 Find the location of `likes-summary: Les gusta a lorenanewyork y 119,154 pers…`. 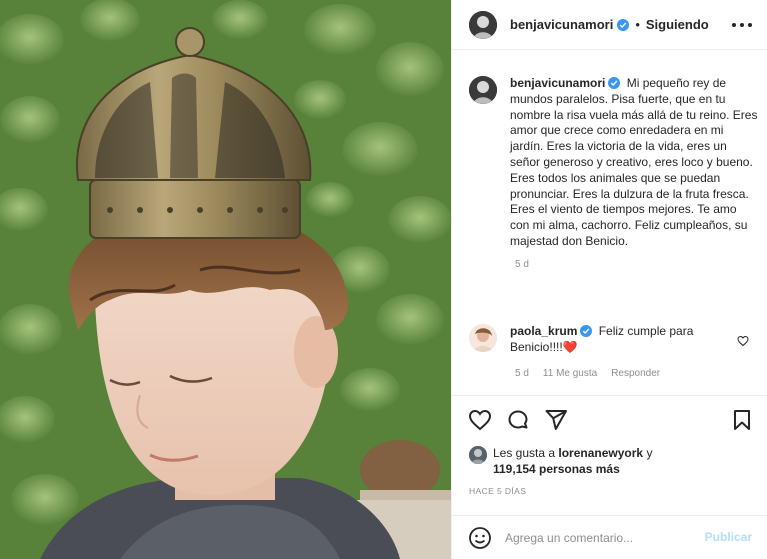

likes-summary: Les gusta a lorenanewyork y 119,154 pers… is located at coordinates (601, 461).